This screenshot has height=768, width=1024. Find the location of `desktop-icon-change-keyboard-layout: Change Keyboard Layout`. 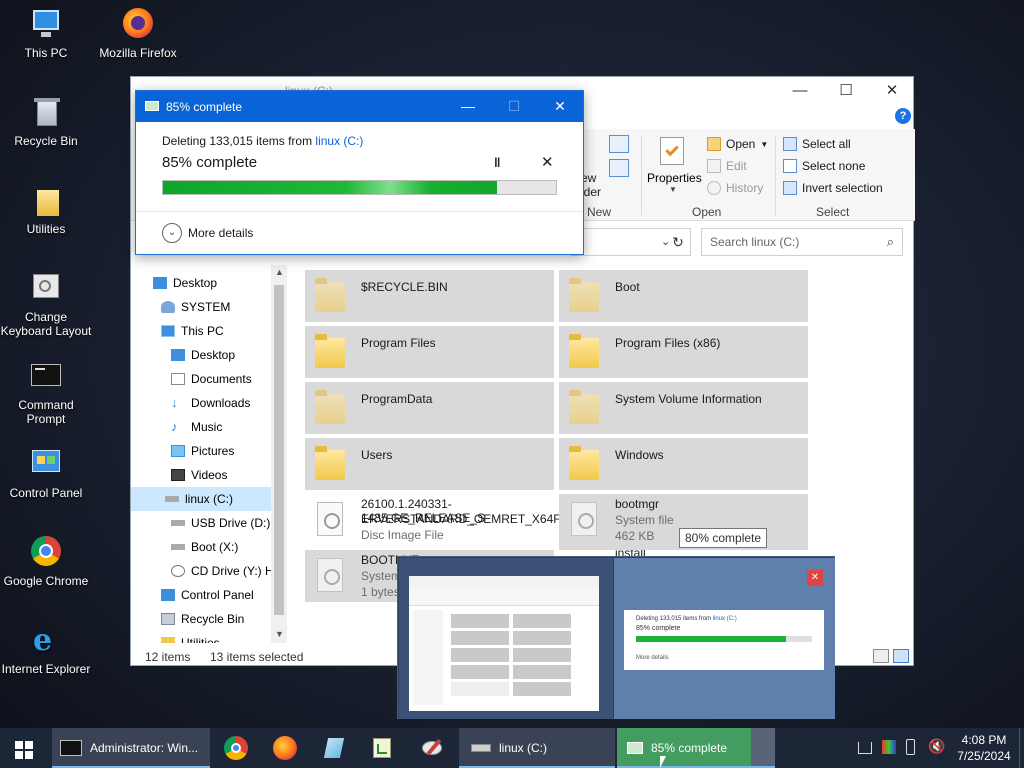

desktop-icon-change-keyboard-layout: Change Keyboard Layout is located at coordinates (46, 305).